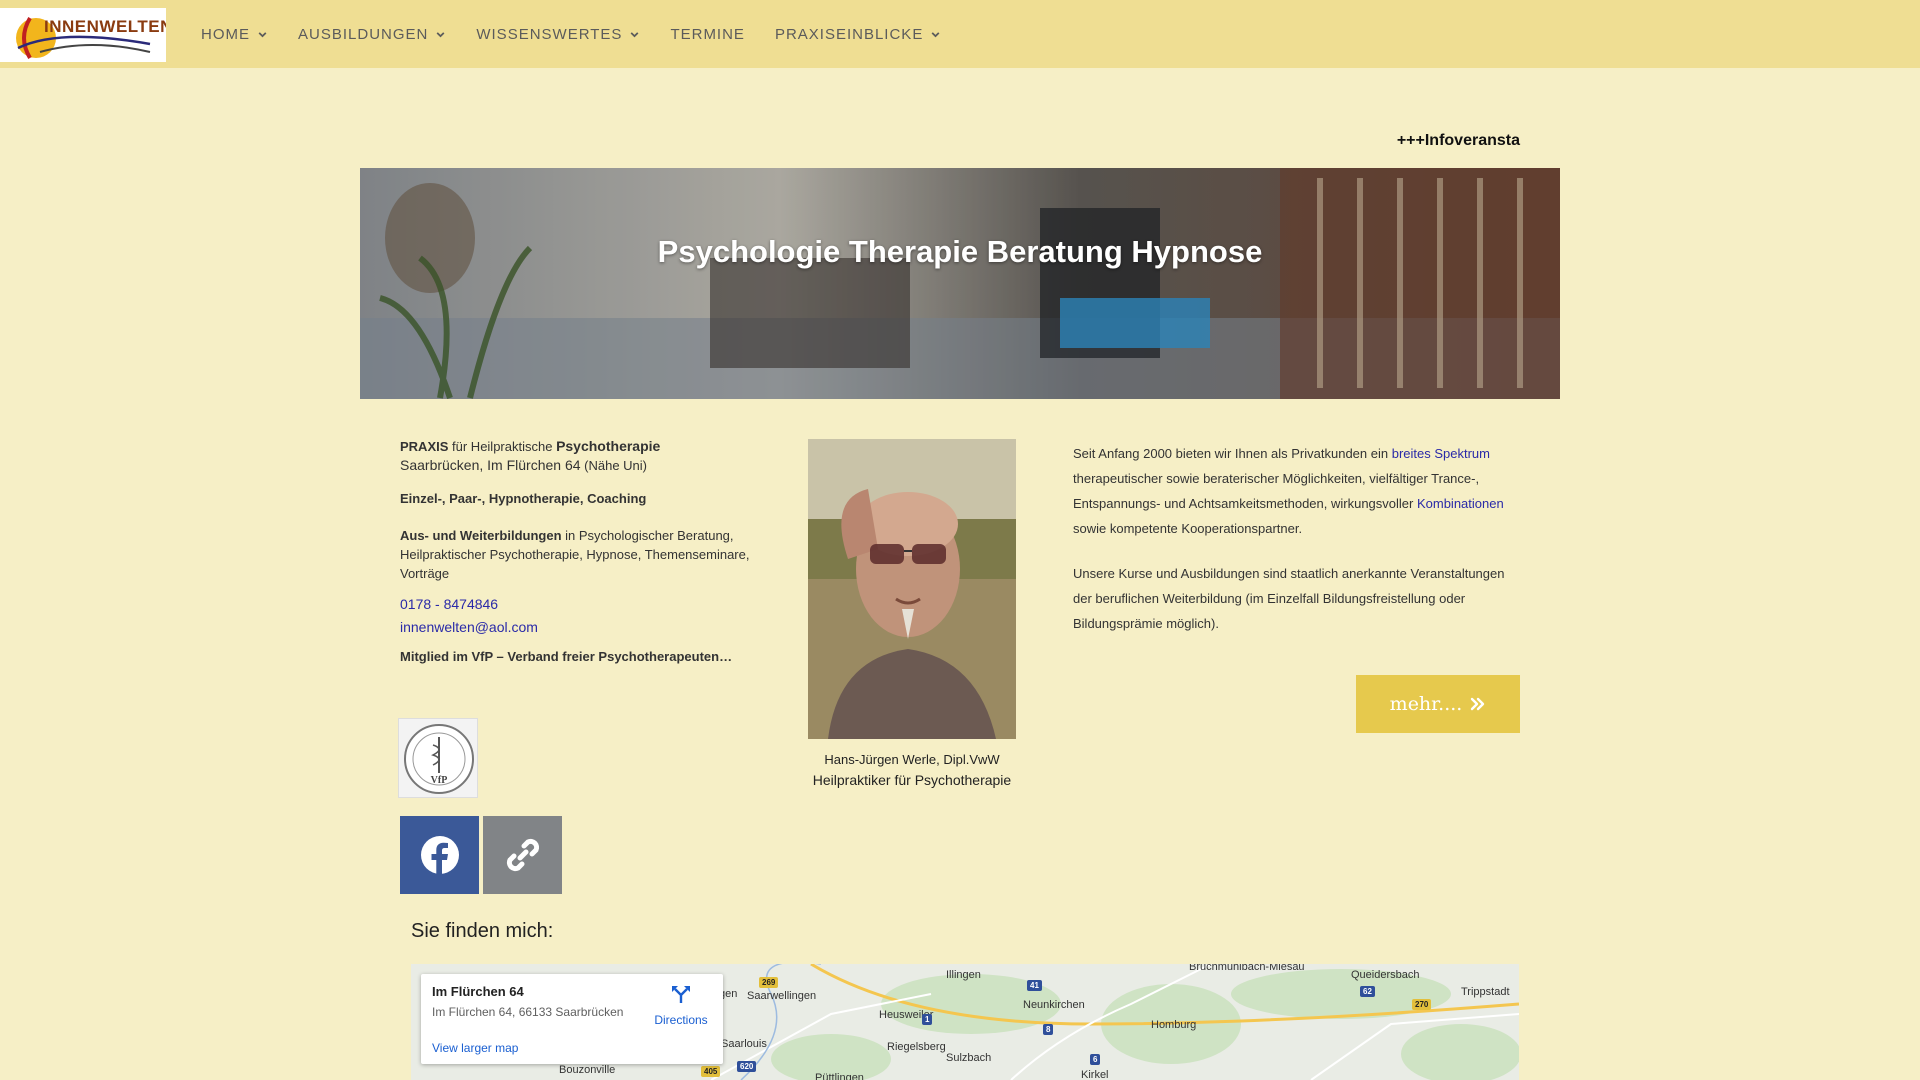 The height and width of the screenshot is (1080, 1920). I want to click on nav-home-label: HOME, so click(225, 34).